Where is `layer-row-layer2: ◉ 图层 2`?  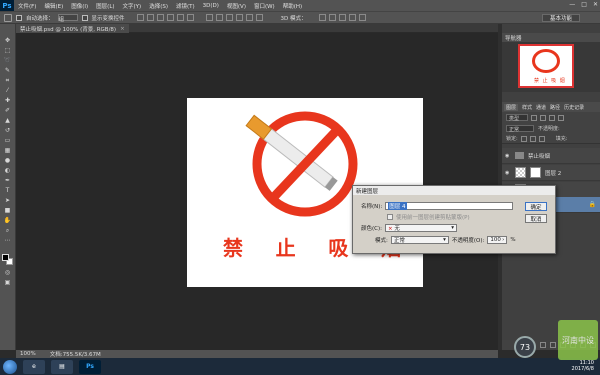 layer-row-layer2: ◉ 图层 2 is located at coordinates (551, 173).